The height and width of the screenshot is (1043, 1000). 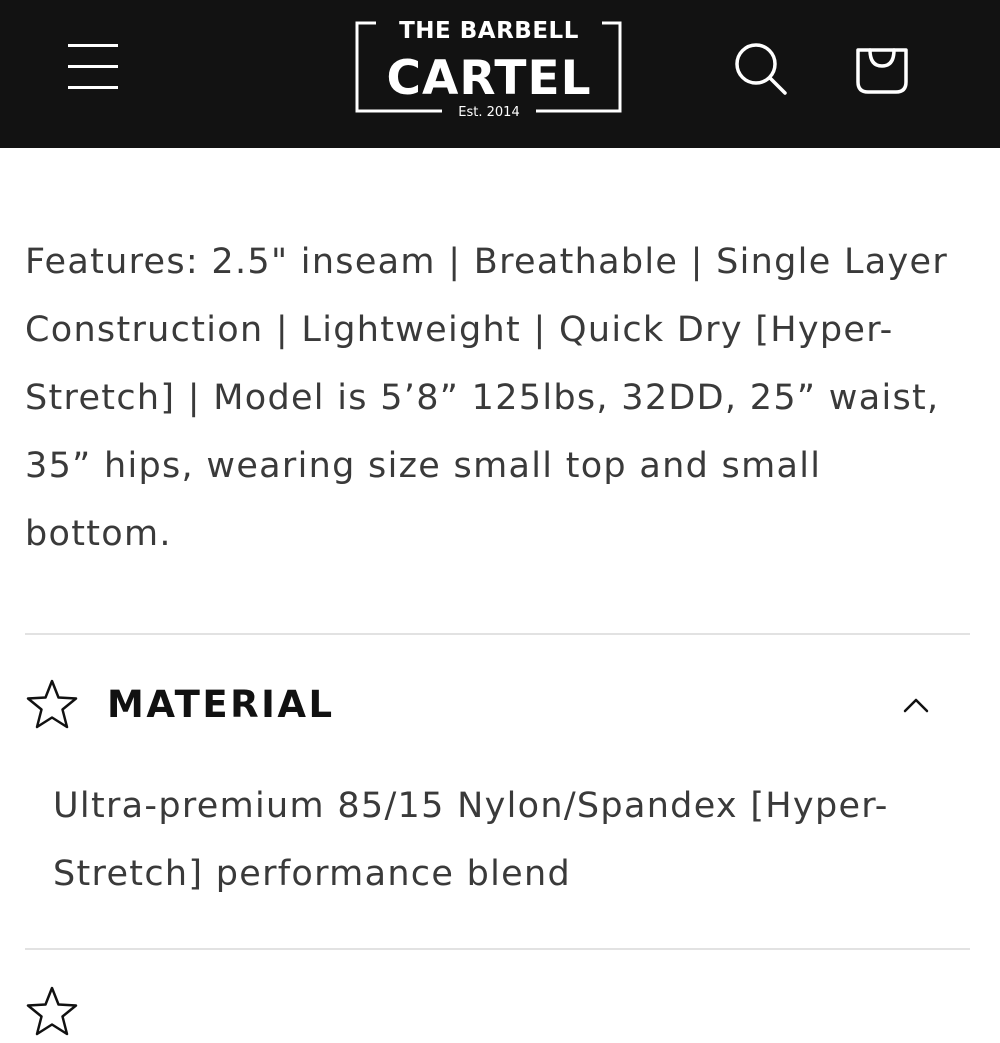 What do you see at coordinates (52, 705) in the screenshot?
I see `star-icon` at bounding box center [52, 705].